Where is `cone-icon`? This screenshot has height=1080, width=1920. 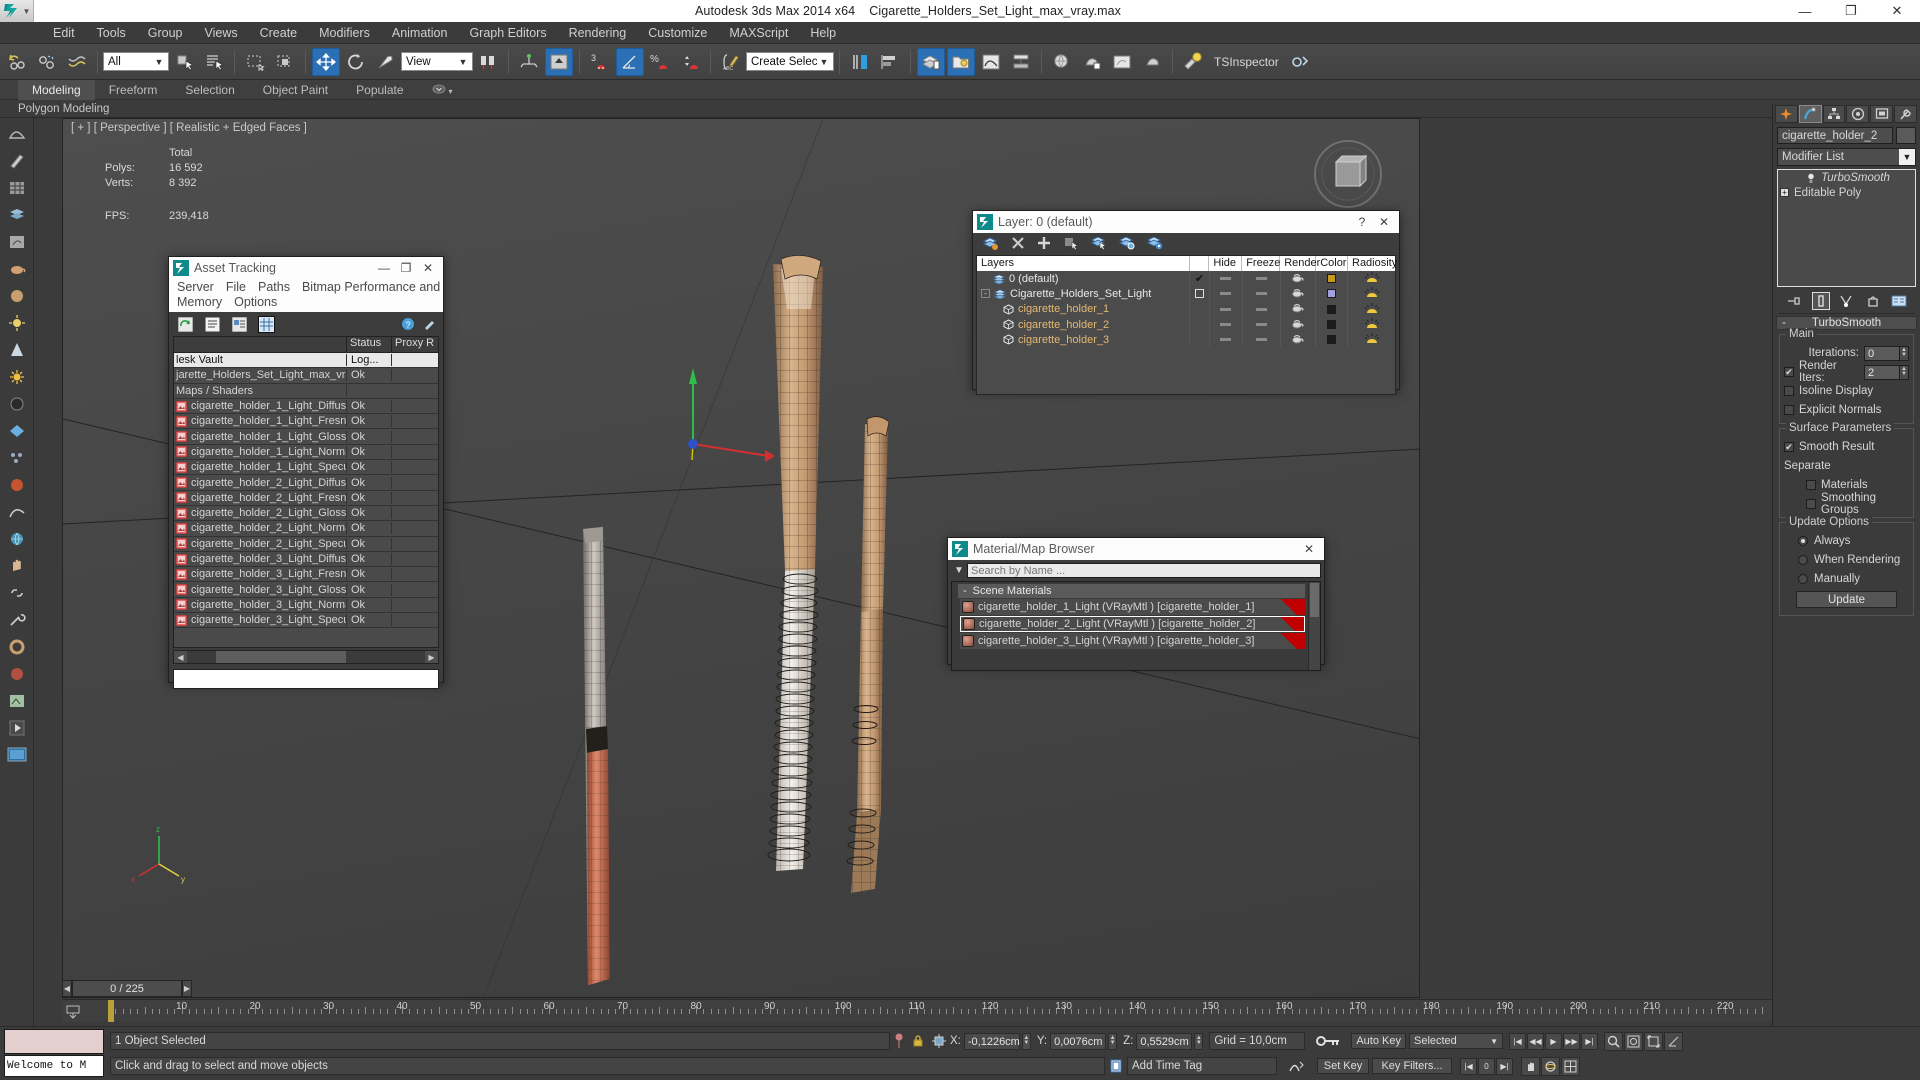 cone-icon is located at coordinates (17, 350).